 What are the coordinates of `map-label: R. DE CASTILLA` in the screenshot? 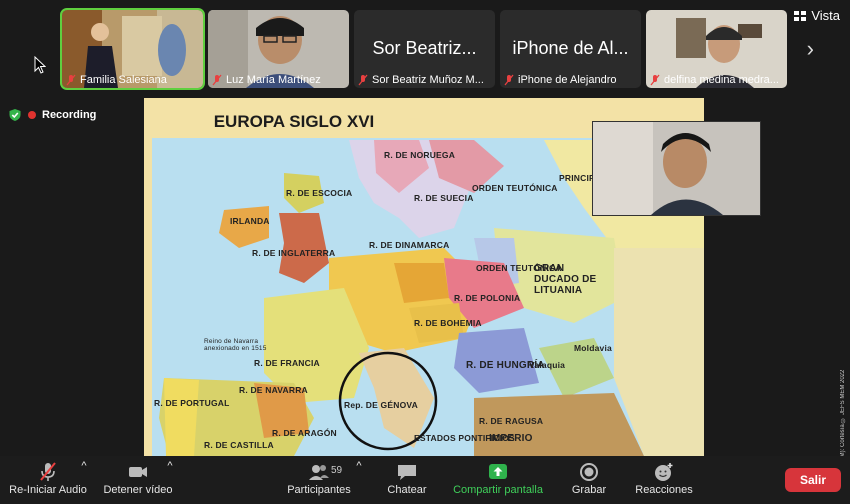 It's located at (239, 445).